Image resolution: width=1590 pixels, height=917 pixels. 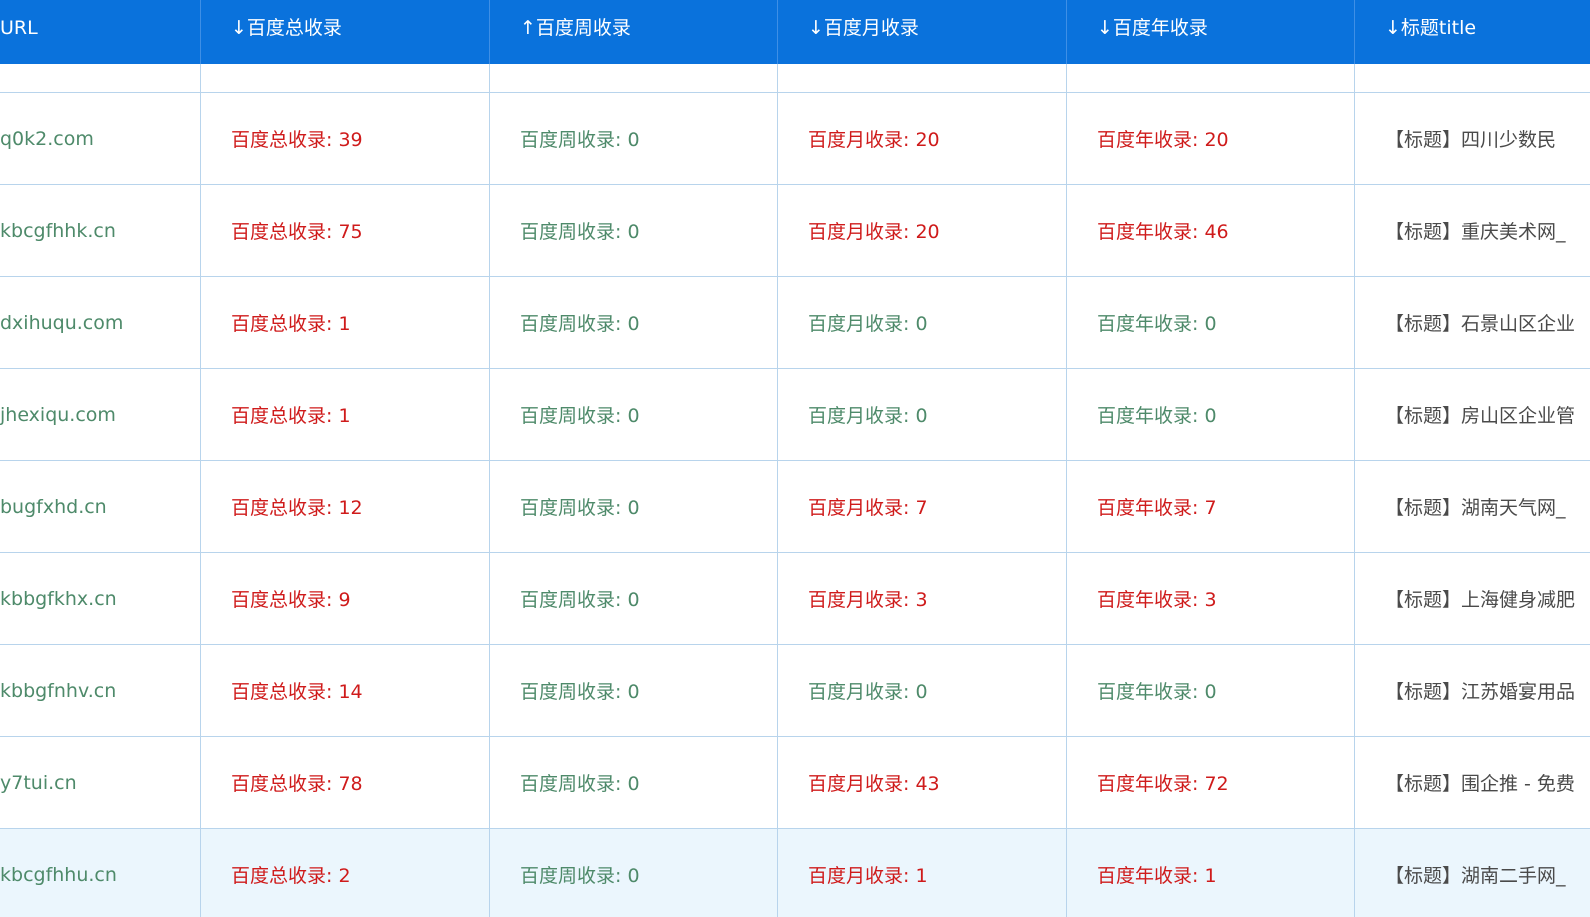 What do you see at coordinates (297, 508) in the screenshot?
I see `total-index-text: 百度总收录: 12` at bounding box center [297, 508].